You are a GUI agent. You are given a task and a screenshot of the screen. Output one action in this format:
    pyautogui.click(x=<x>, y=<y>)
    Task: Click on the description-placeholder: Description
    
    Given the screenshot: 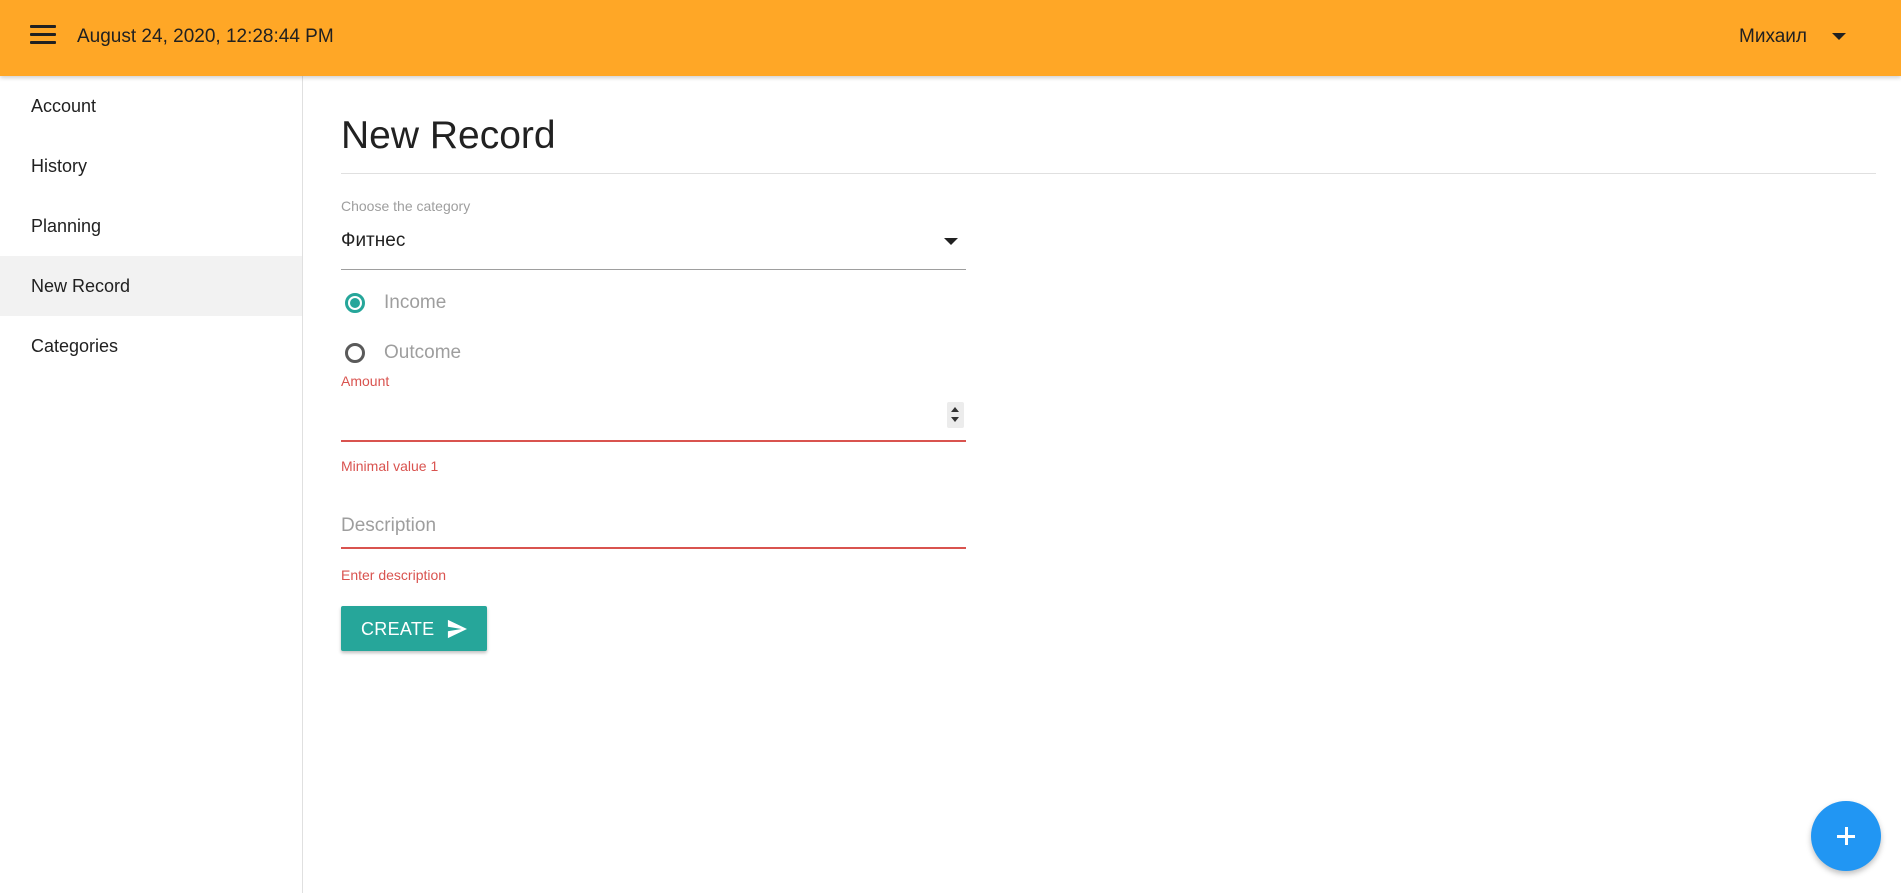 What is the action you would take?
    pyautogui.click(x=389, y=525)
    